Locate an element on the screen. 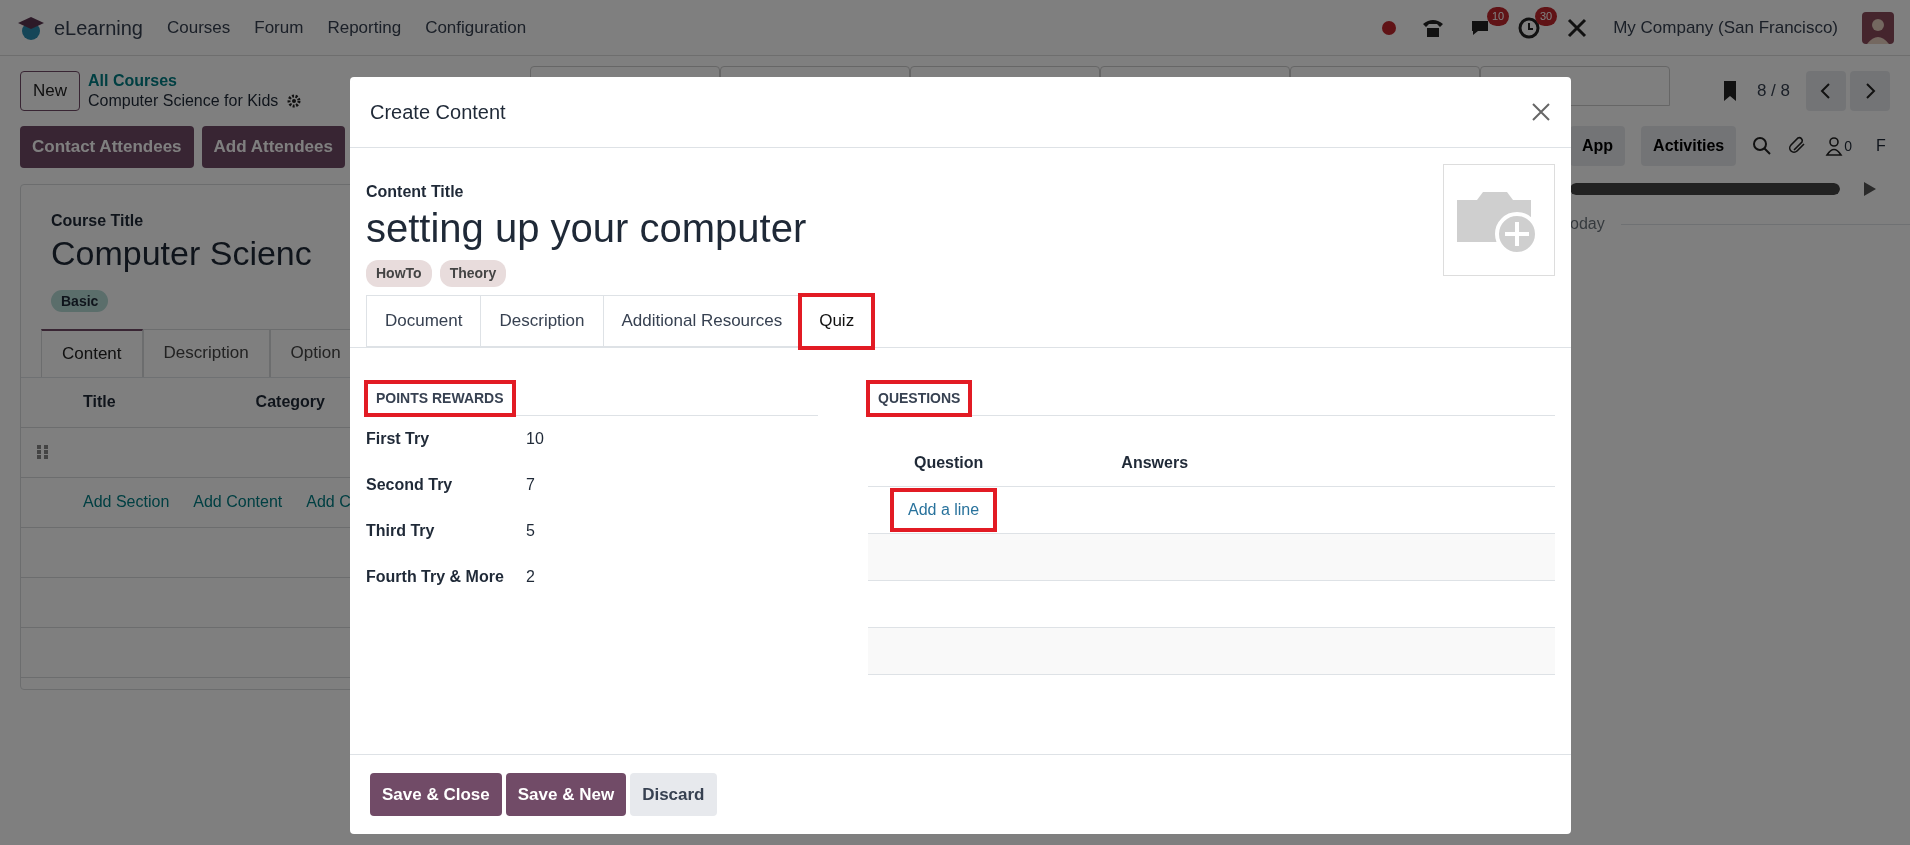 This screenshot has height=845, width=1910. column-header: Answers is located at coordinates (1155, 462).